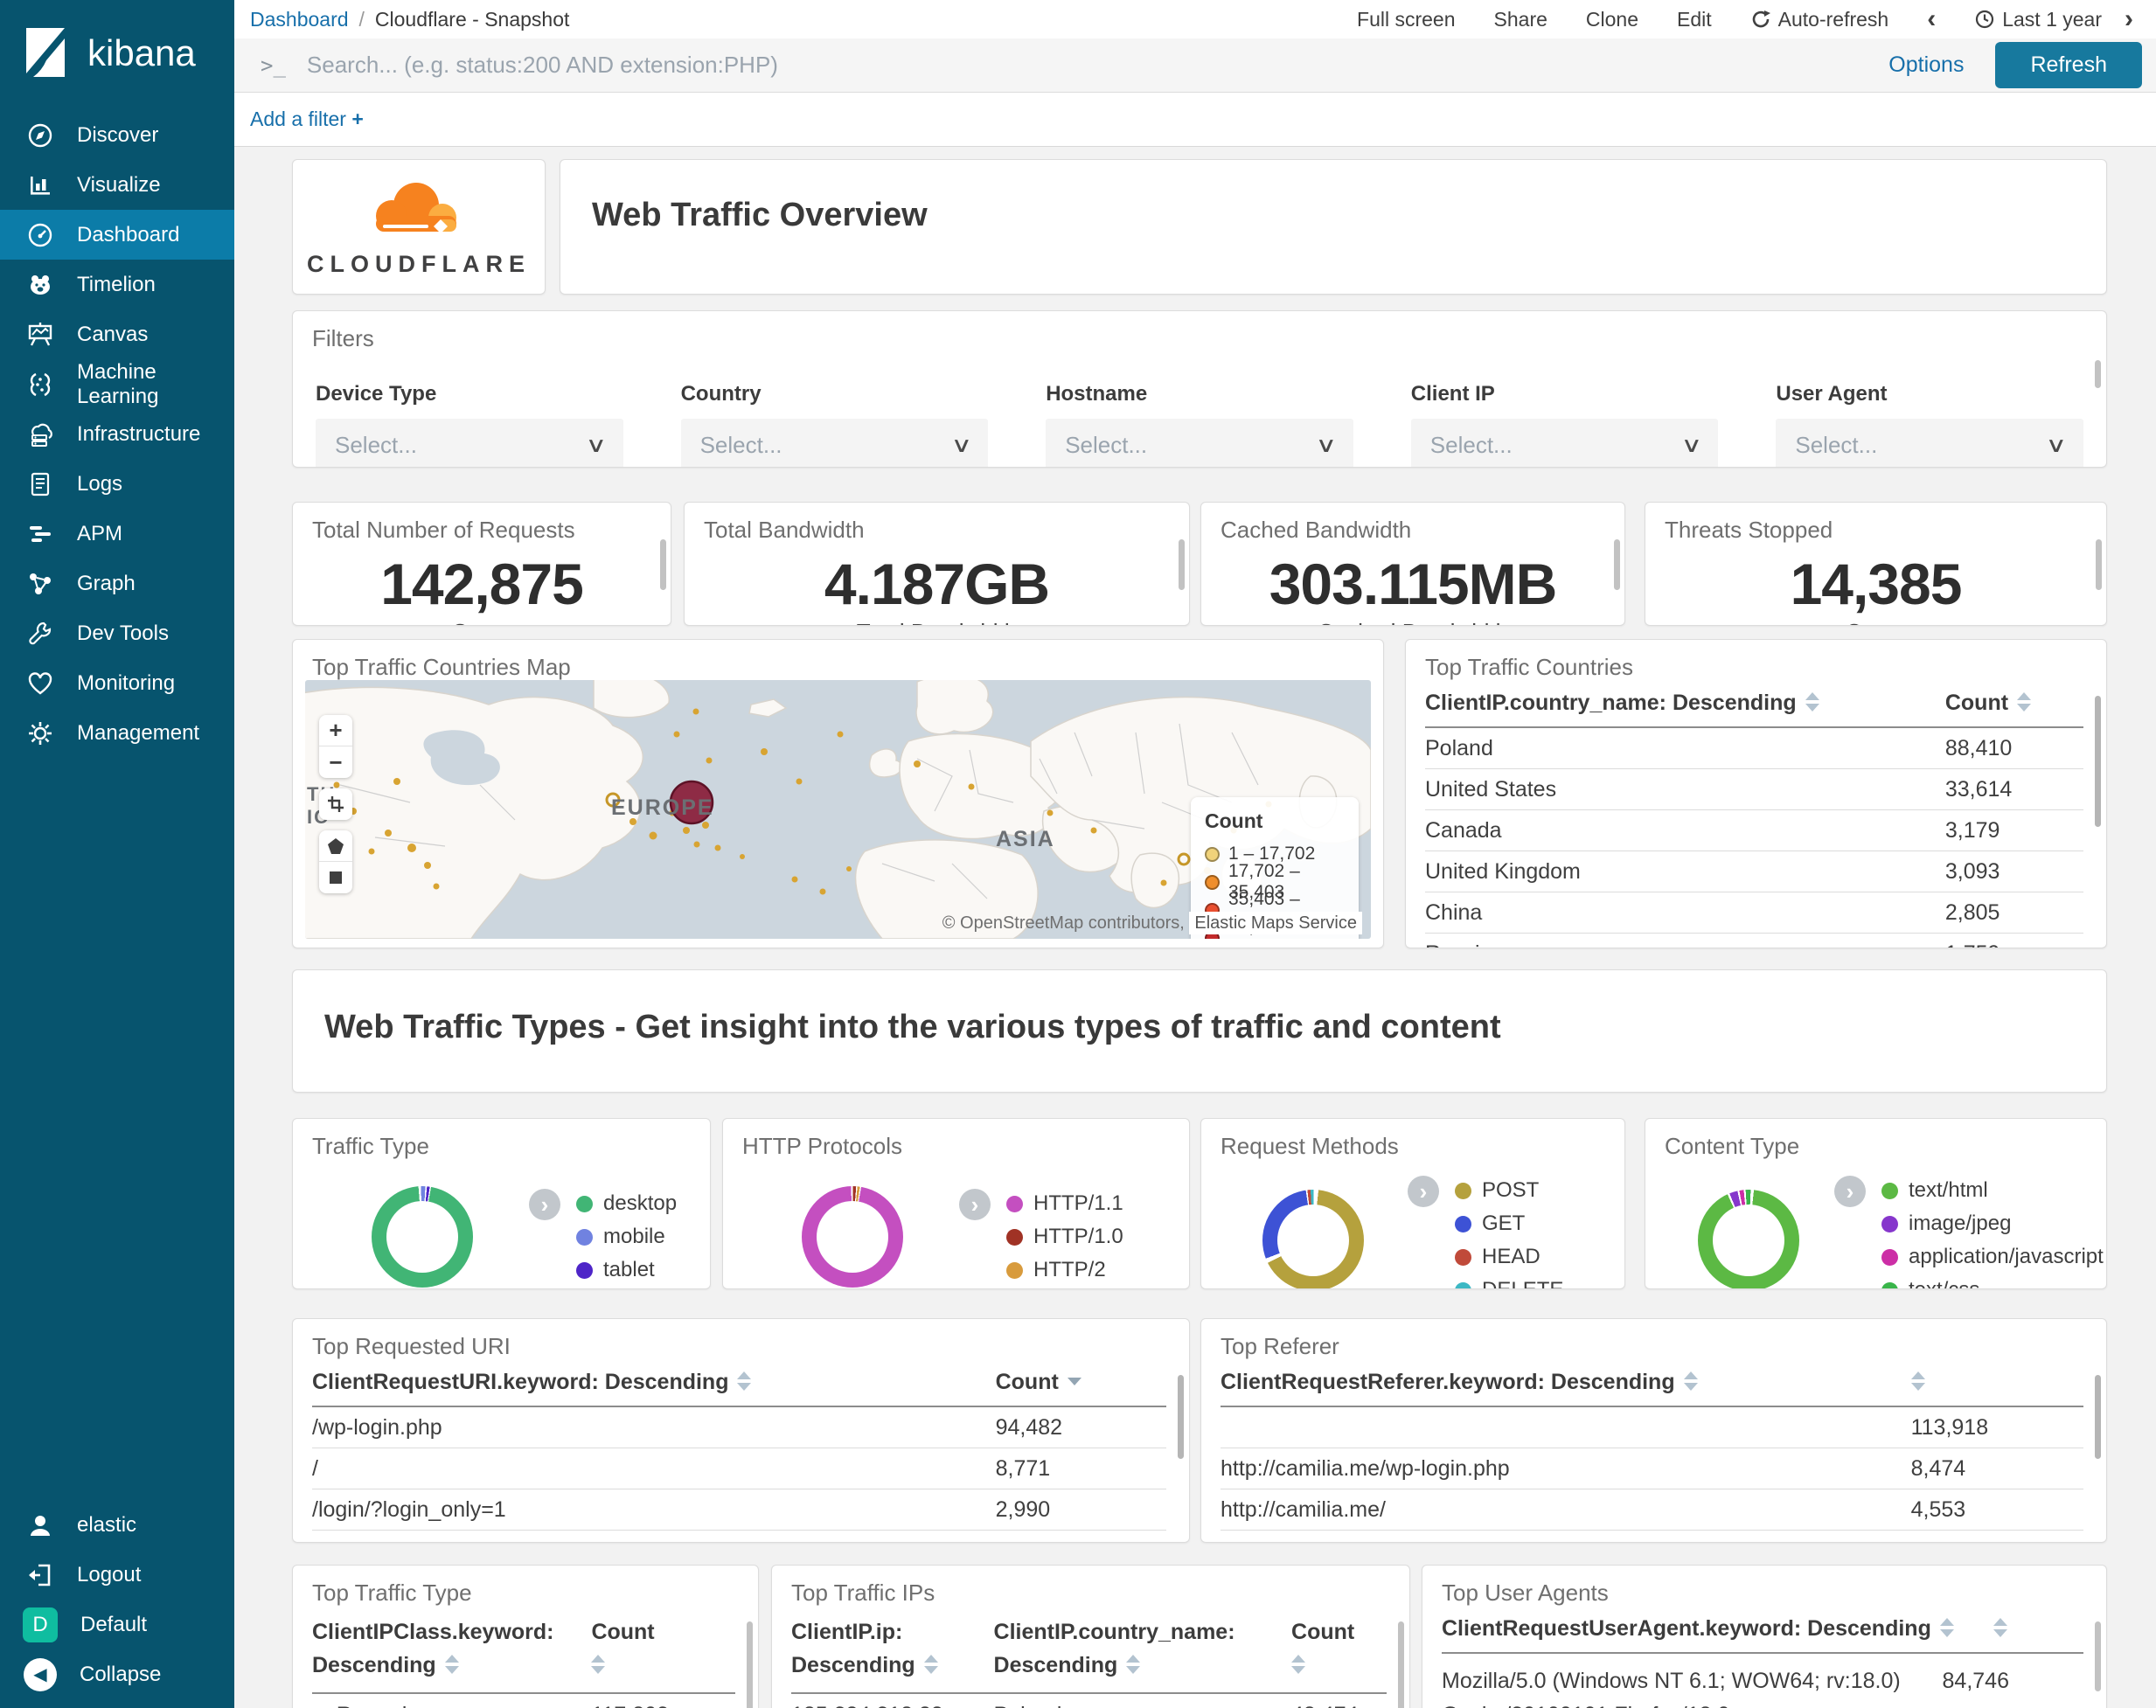 Image resolution: width=2156 pixels, height=1708 pixels. Describe the element at coordinates (1612, 19) in the screenshot. I see `clone-button: Clone` at that location.